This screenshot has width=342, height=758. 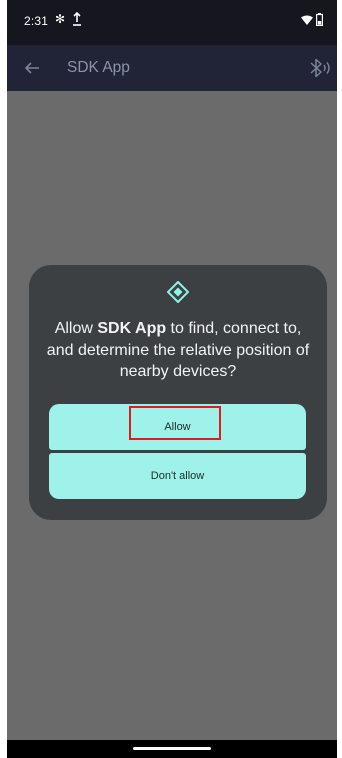 What do you see at coordinates (76, 328) in the screenshot?
I see `message-prefix: Allow` at bounding box center [76, 328].